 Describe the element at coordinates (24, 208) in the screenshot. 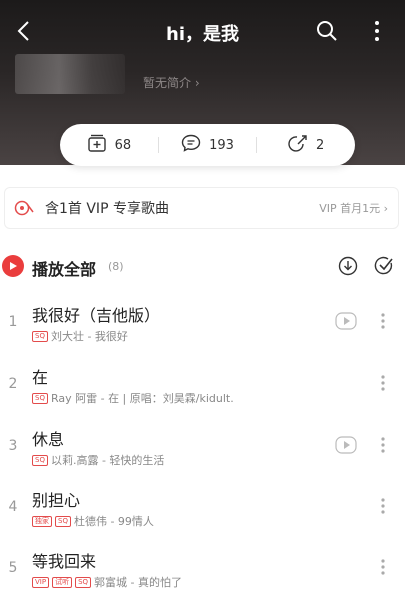

I see `vip-disc-icon` at that location.